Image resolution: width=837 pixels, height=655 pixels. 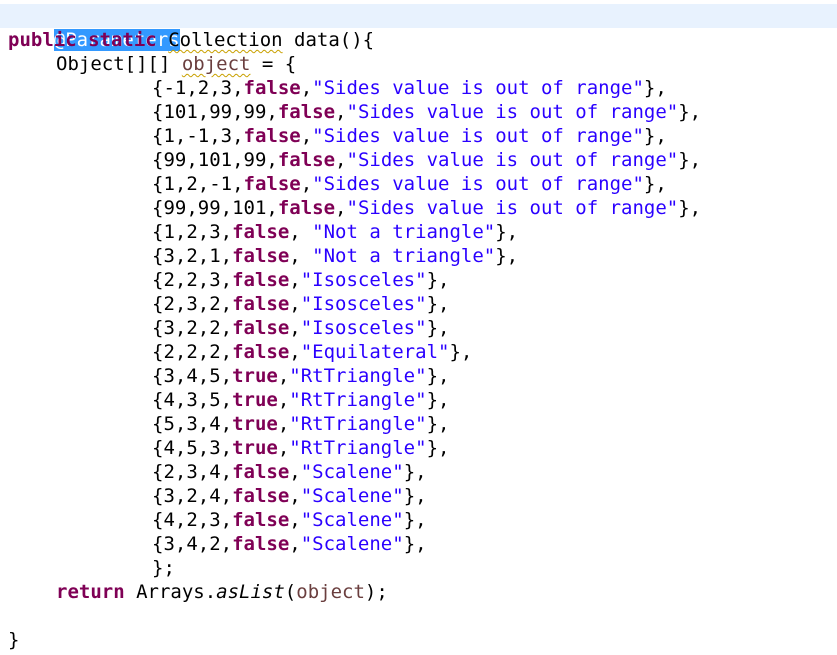 What do you see at coordinates (404, 256) in the screenshot?
I see `row-string-literal: "Not a triangle"` at bounding box center [404, 256].